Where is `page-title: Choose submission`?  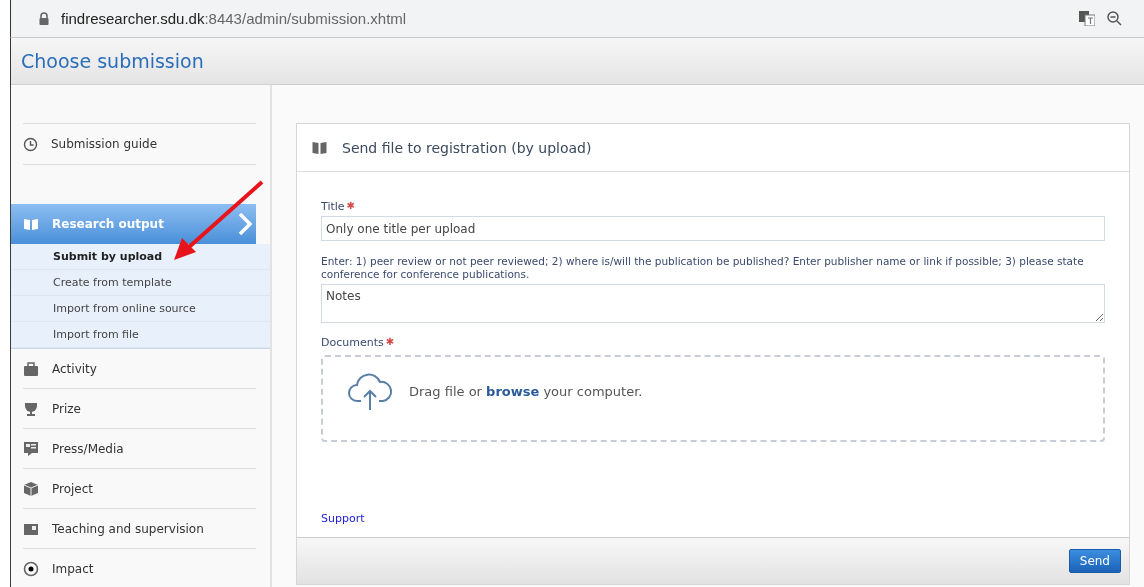 page-title: Choose submission is located at coordinates (112, 61).